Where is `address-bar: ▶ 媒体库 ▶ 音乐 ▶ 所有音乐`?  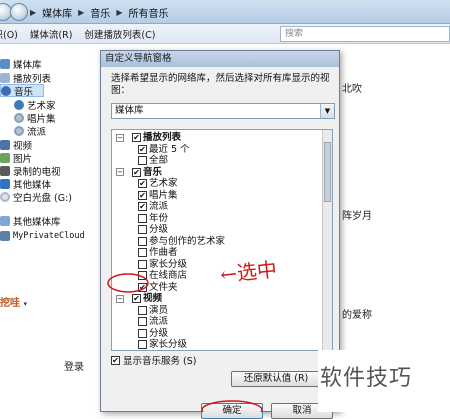
address-bar: ▶ 媒体库 ▶ 音乐 ▶ 所有音乐 is located at coordinates (225, 12).